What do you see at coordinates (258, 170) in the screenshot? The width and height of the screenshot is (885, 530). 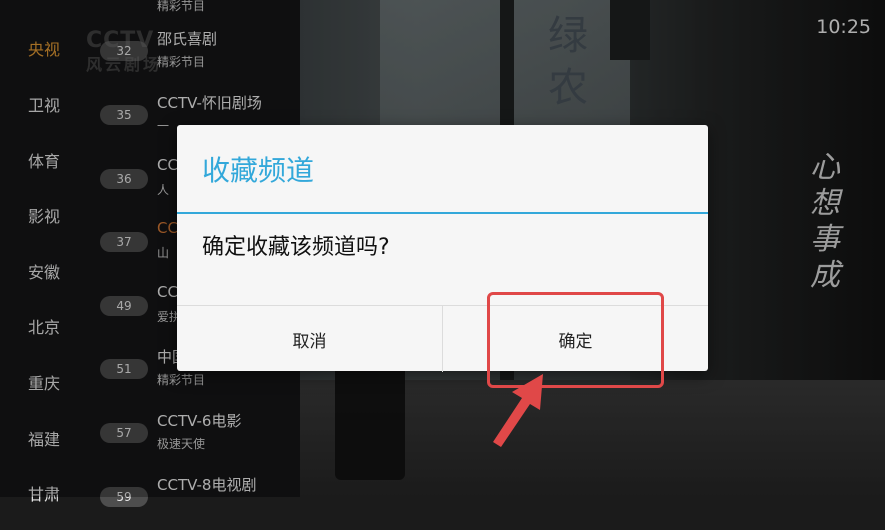 I see `dialog-title: 收藏频道` at bounding box center [258, 170].